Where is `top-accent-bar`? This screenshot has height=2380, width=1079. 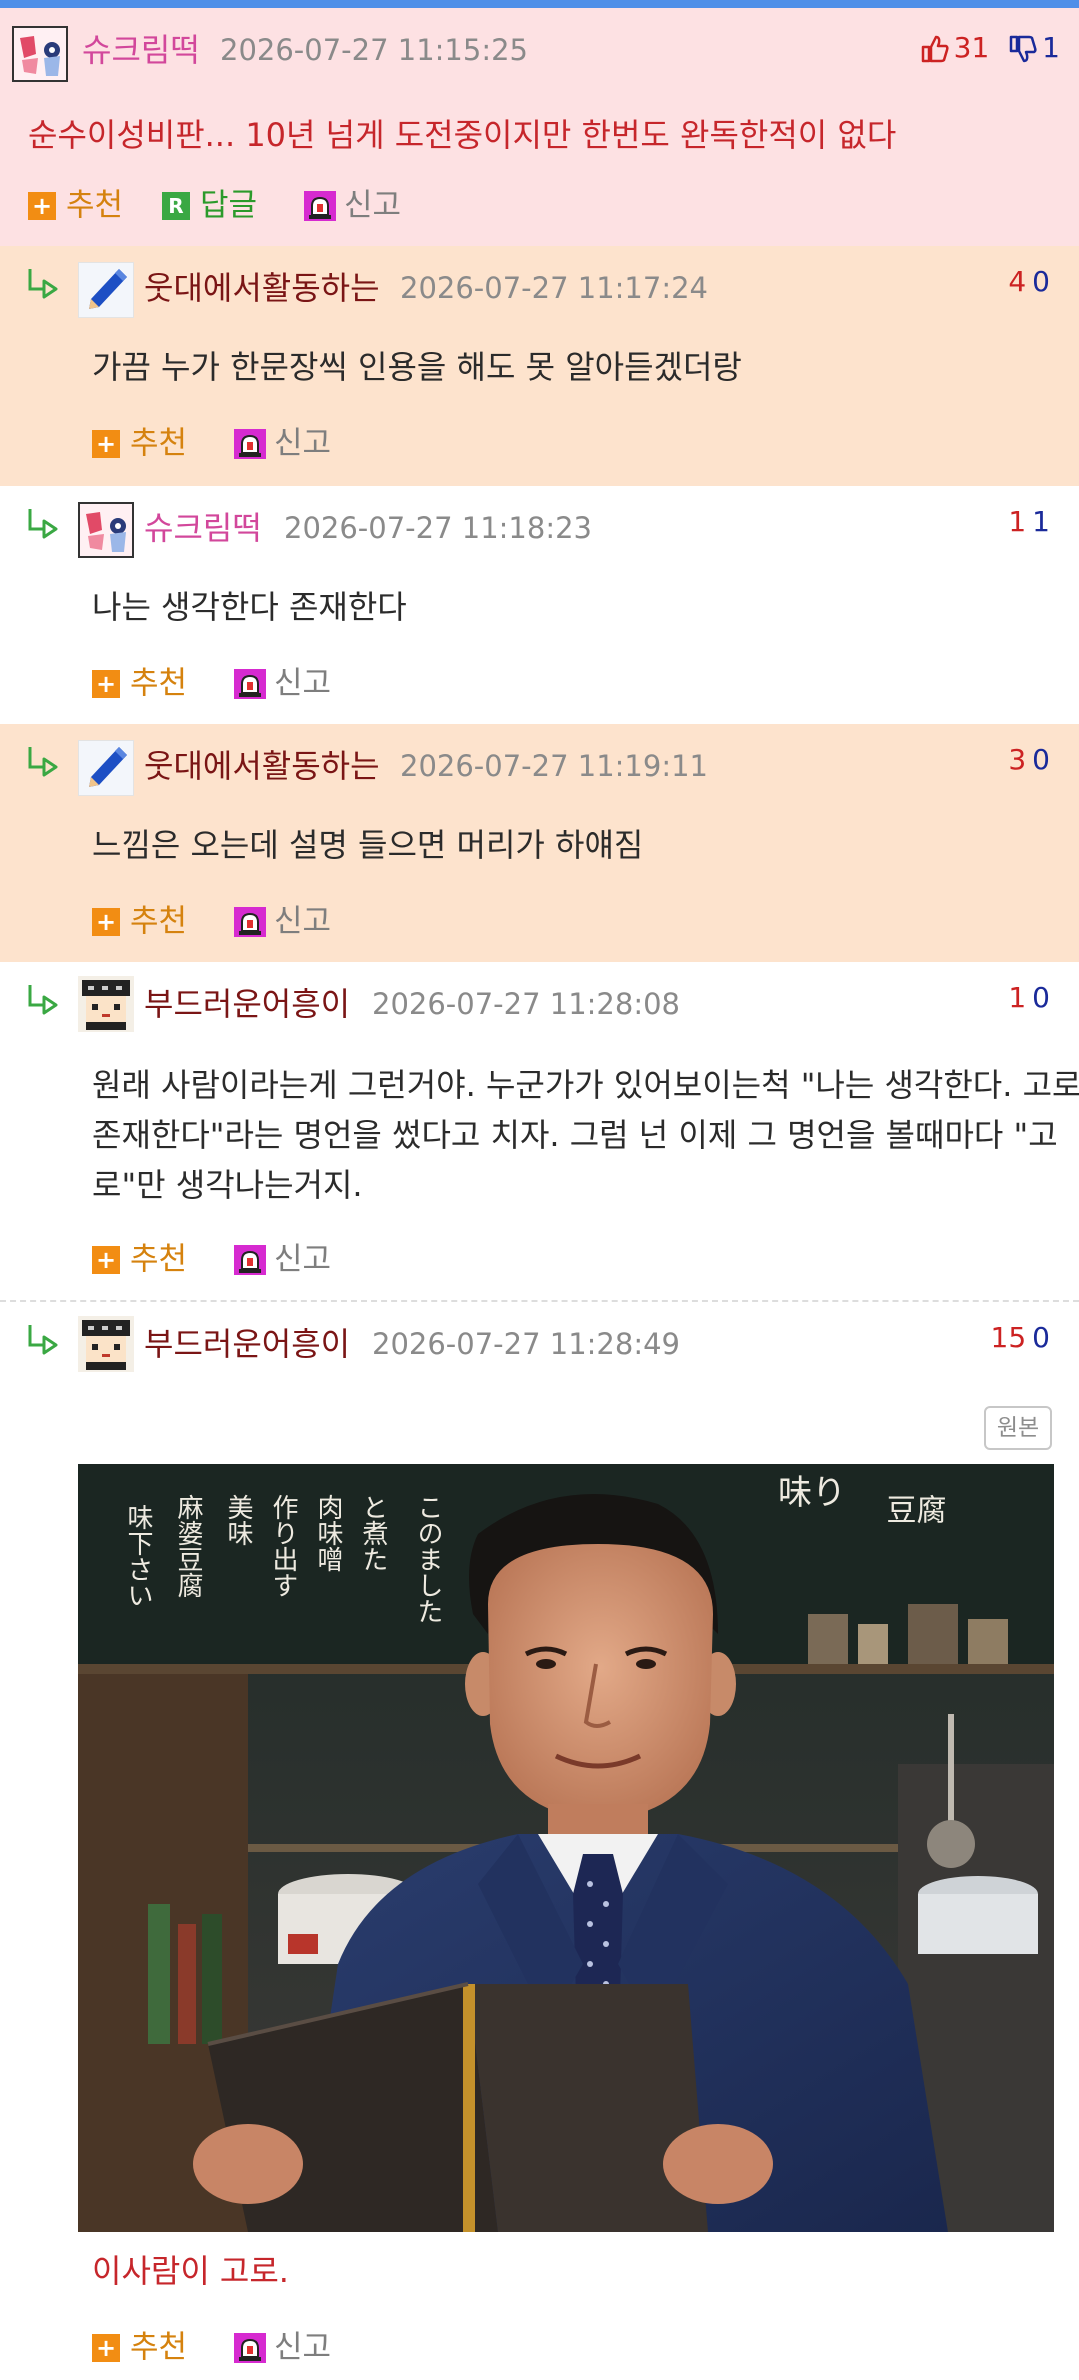 top-accent-bar is located at coordinates (539, 4).